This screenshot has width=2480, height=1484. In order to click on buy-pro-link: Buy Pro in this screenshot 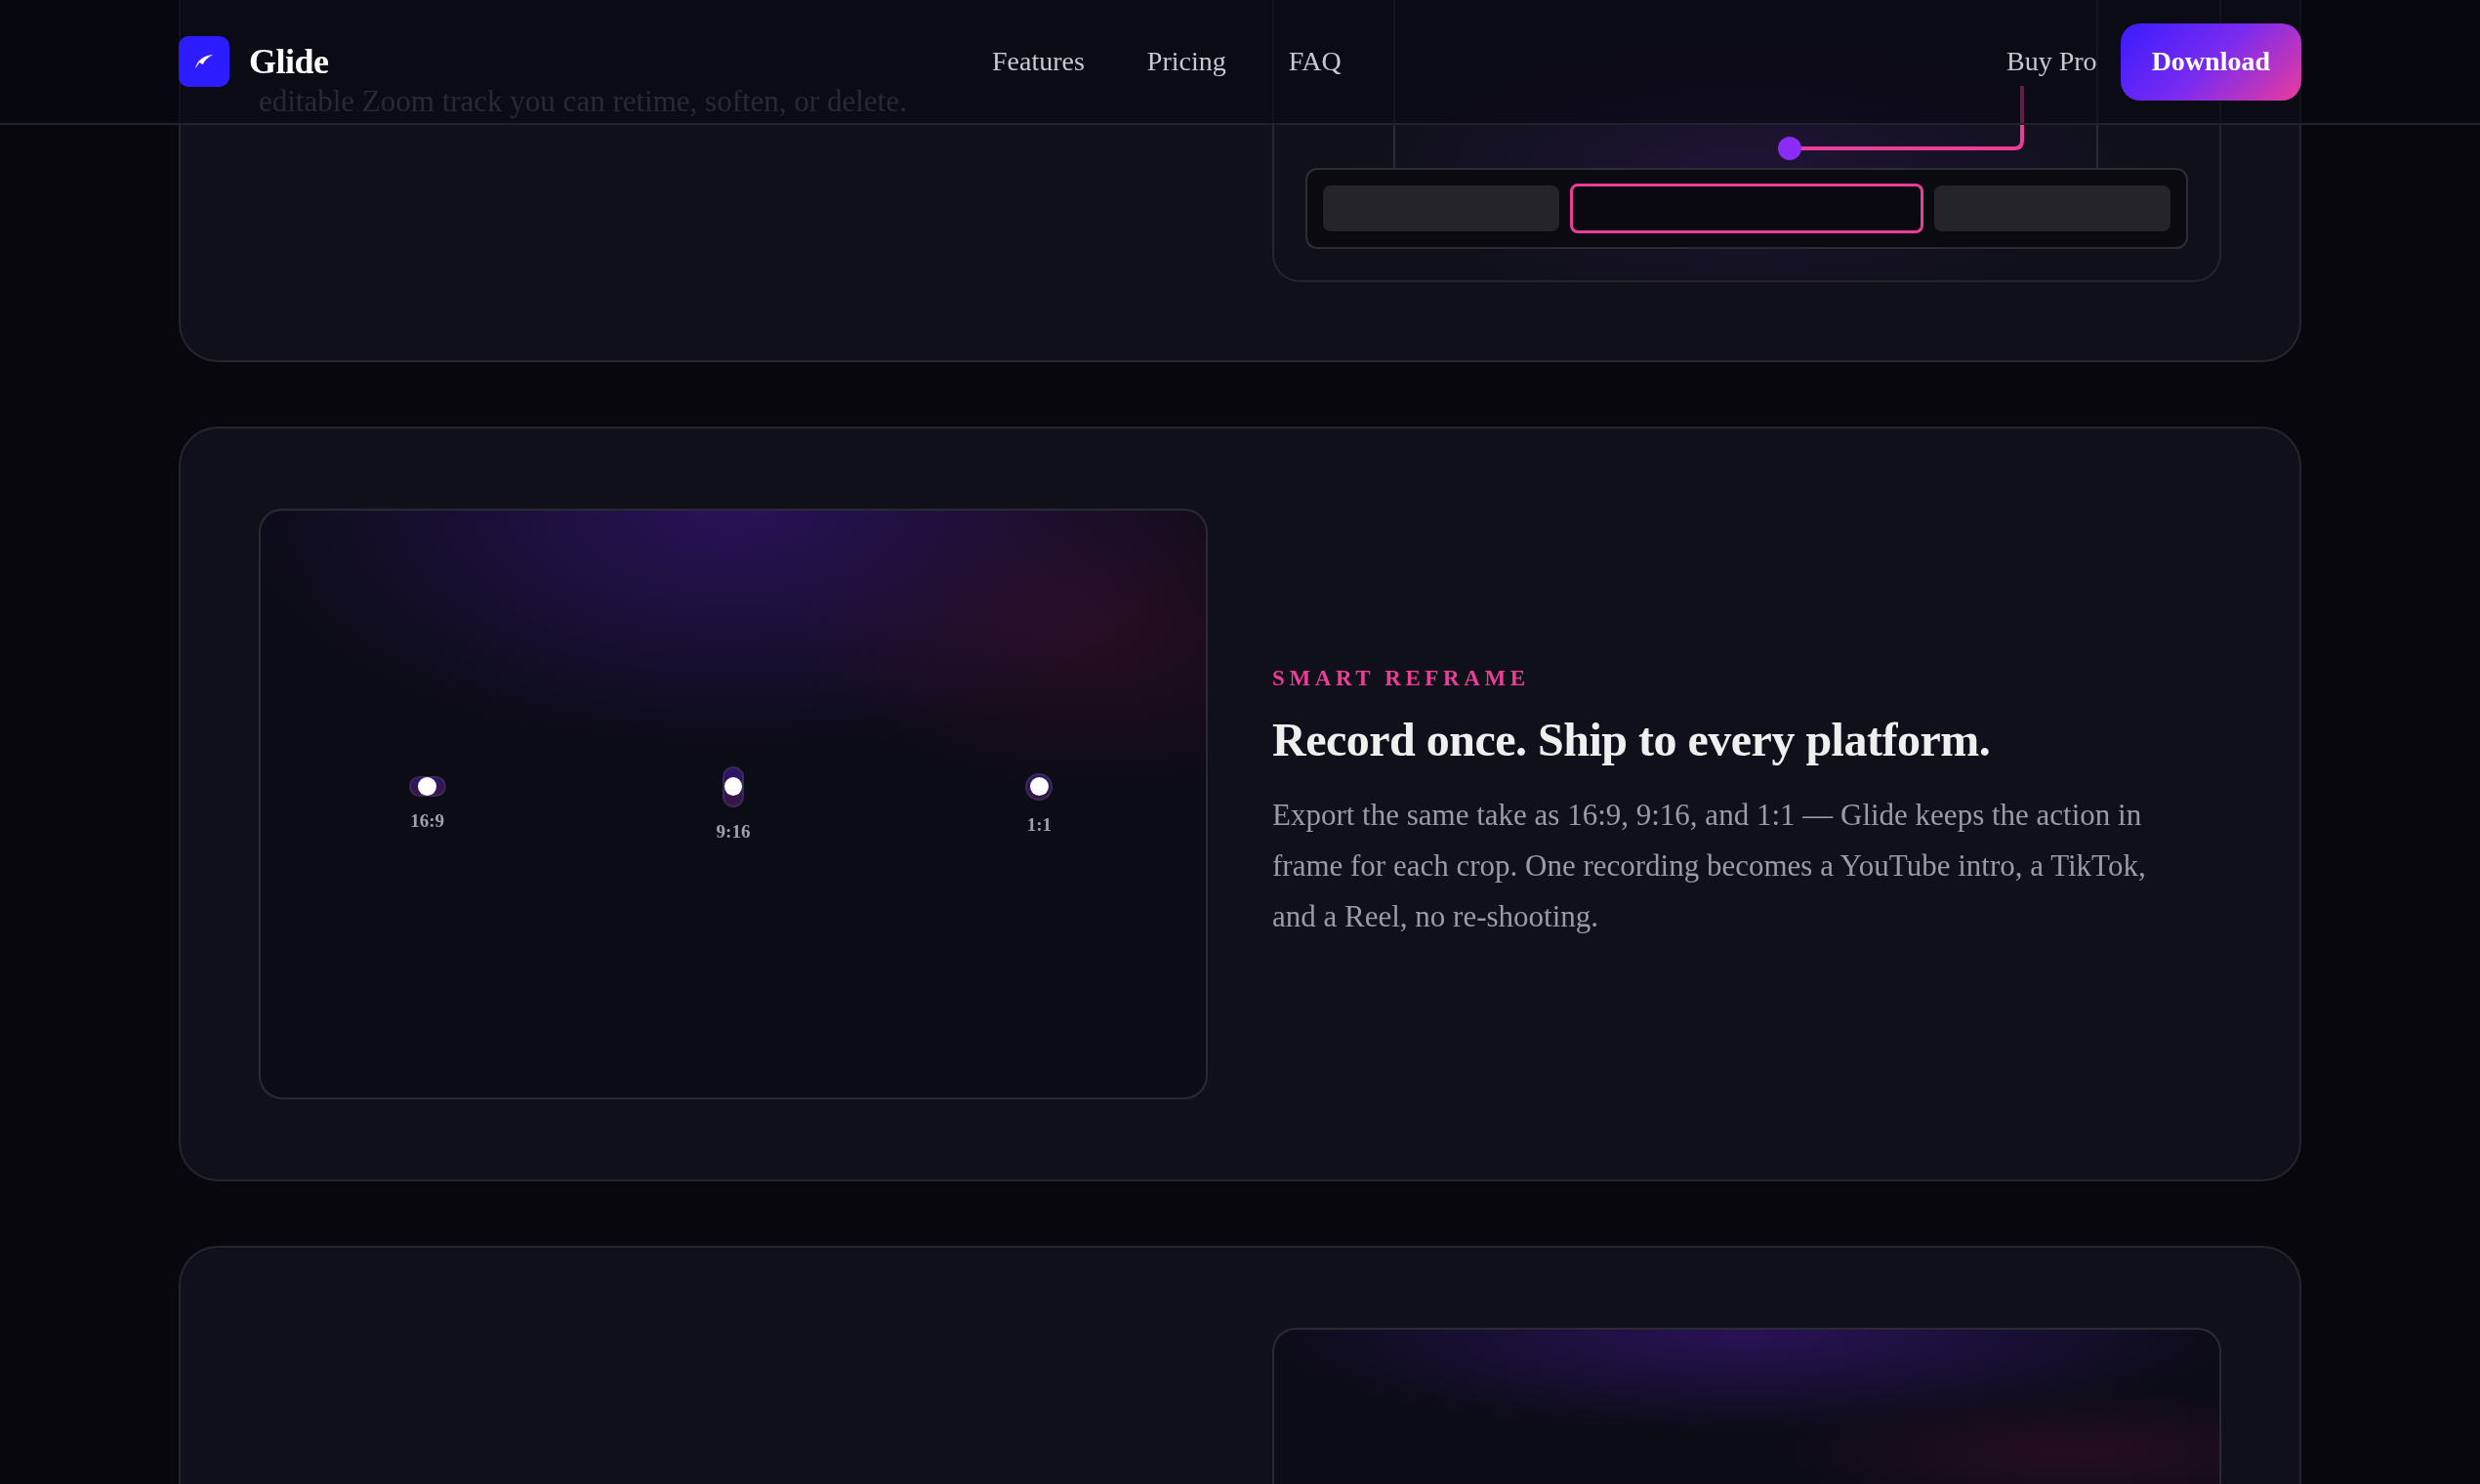, I will do `click(2051, 62)`.